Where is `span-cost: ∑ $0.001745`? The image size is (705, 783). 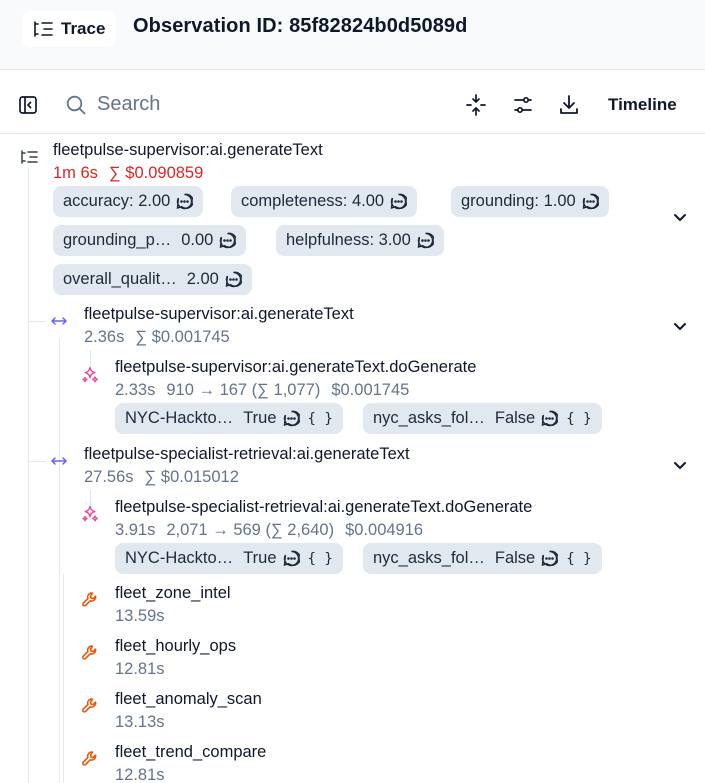
span-cost: ∑ $0.001745 is located at coordinates (182, 337).